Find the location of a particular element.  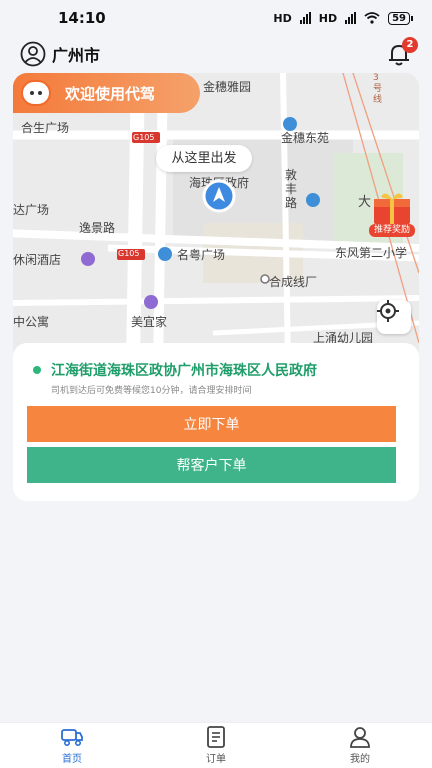

map-label-g105-a: G105 is located at coordinates (144, 137).